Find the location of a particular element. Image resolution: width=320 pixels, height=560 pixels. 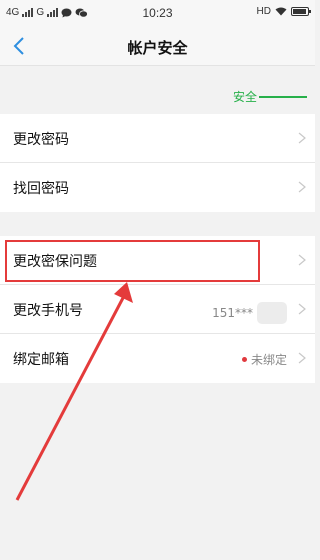

unbound-dot-icon is located at coordinates (244, 359).